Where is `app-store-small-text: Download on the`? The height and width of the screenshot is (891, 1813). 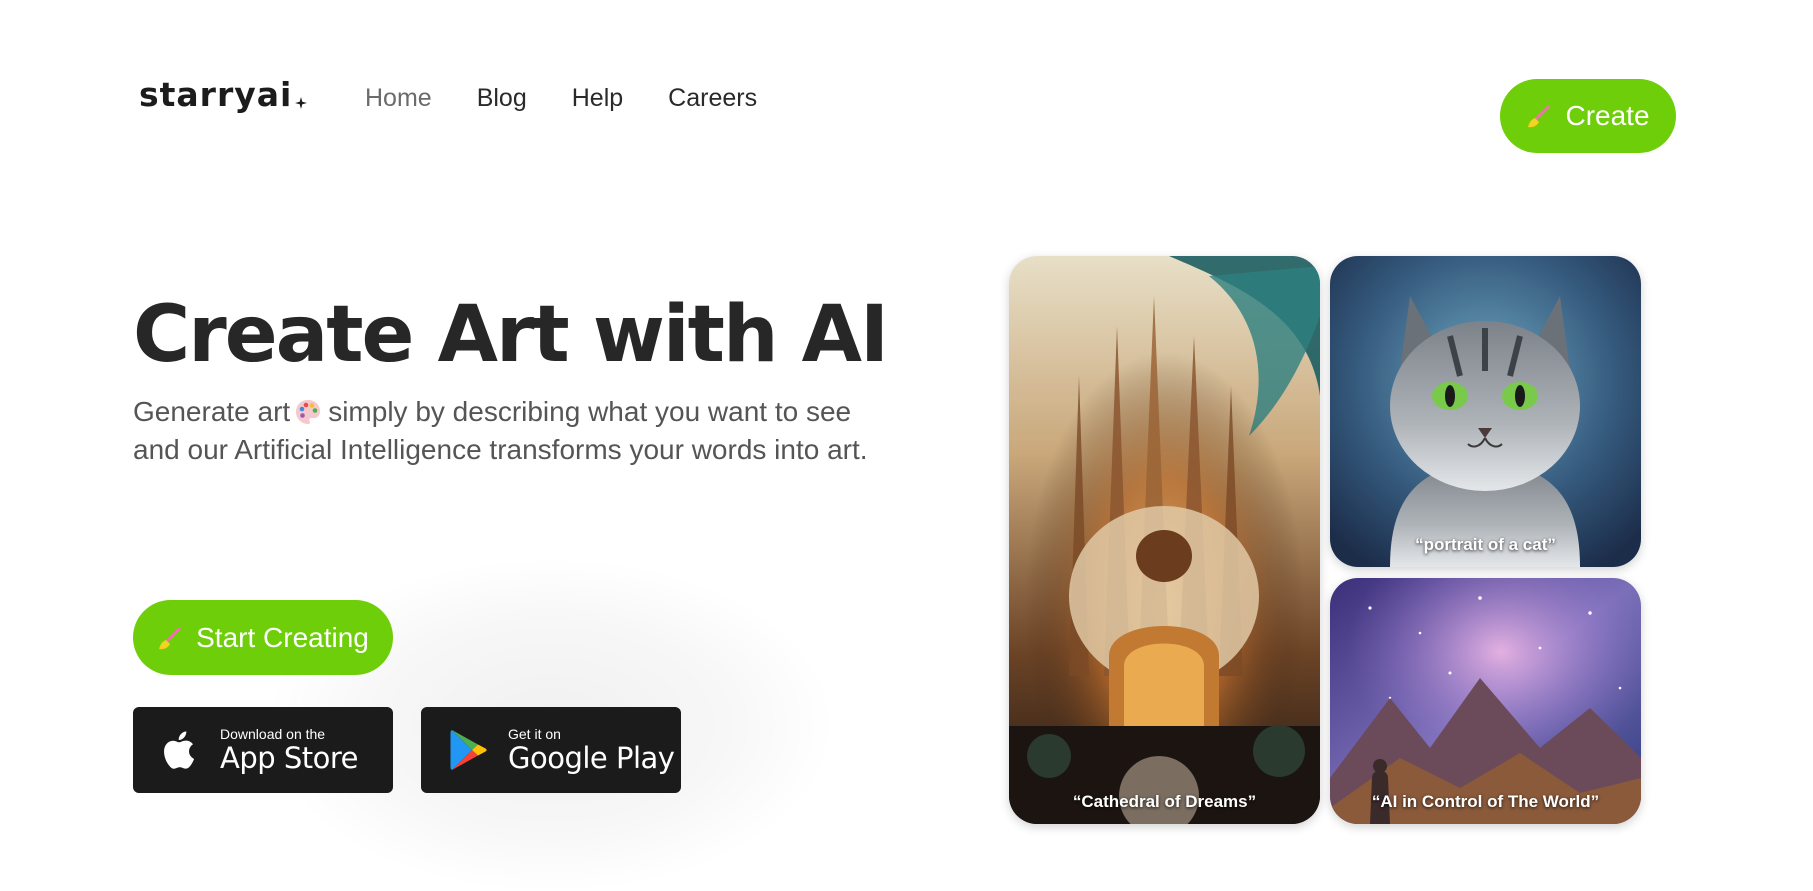
app-store-small-text: Download on the is located at coordinates (273, 734).